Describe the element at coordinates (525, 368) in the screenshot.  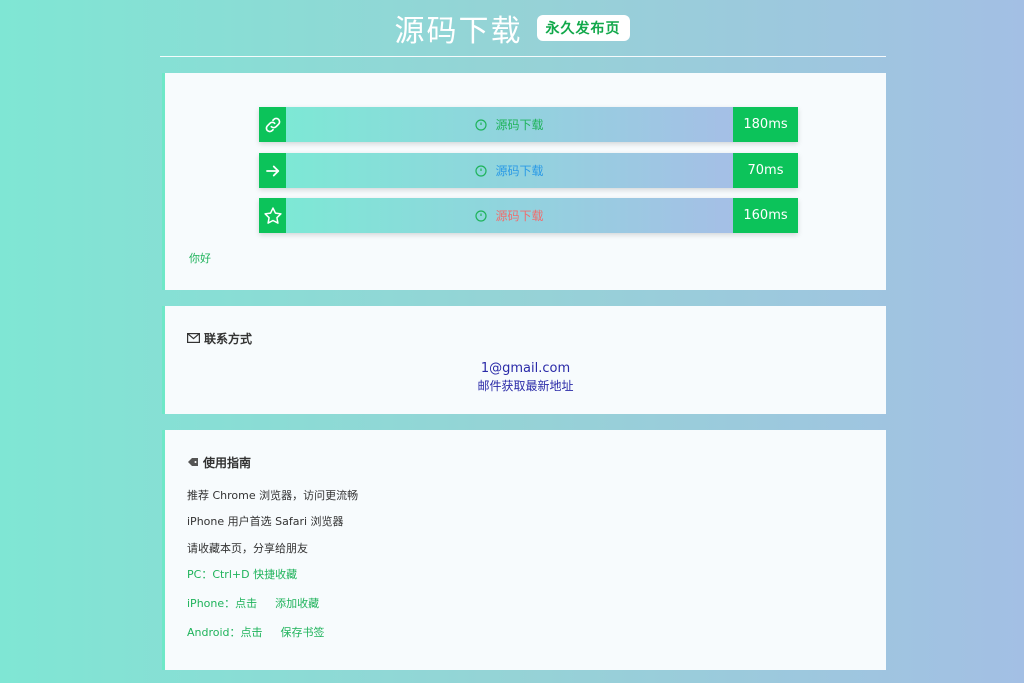
I see `contact-email: 1@gmail.com` at that location.